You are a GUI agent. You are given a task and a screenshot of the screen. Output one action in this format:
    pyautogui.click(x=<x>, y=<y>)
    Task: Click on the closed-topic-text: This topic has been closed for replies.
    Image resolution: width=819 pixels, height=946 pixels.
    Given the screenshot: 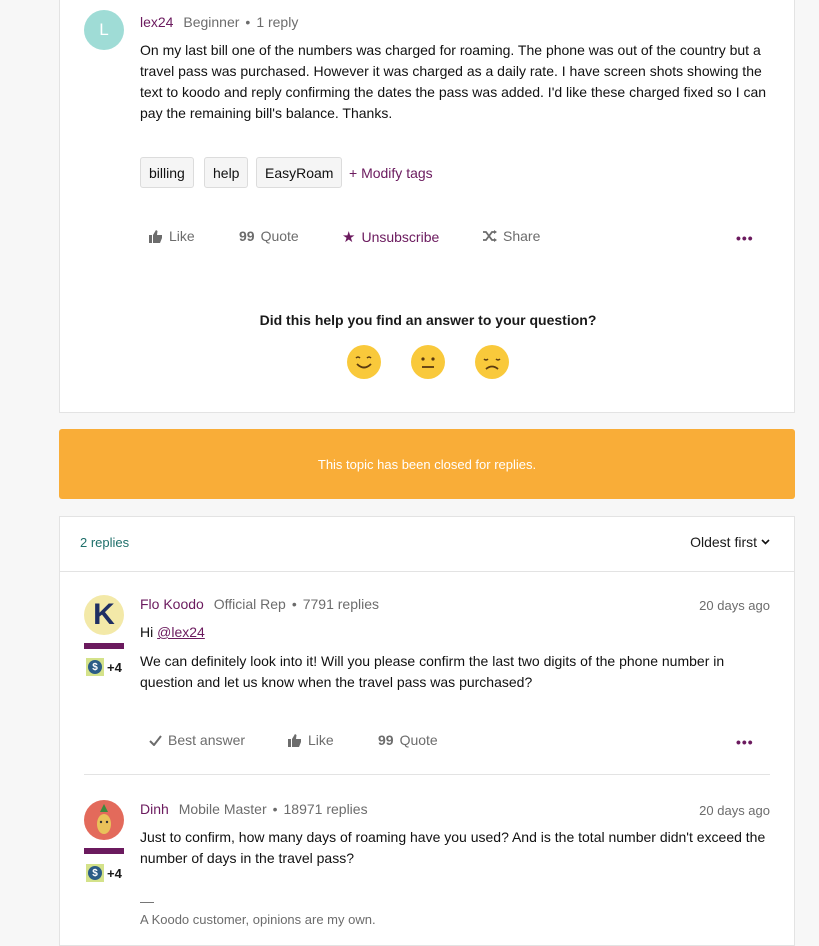 What is the action you would take?
    pyautogui.click(x=427, y=464)
    